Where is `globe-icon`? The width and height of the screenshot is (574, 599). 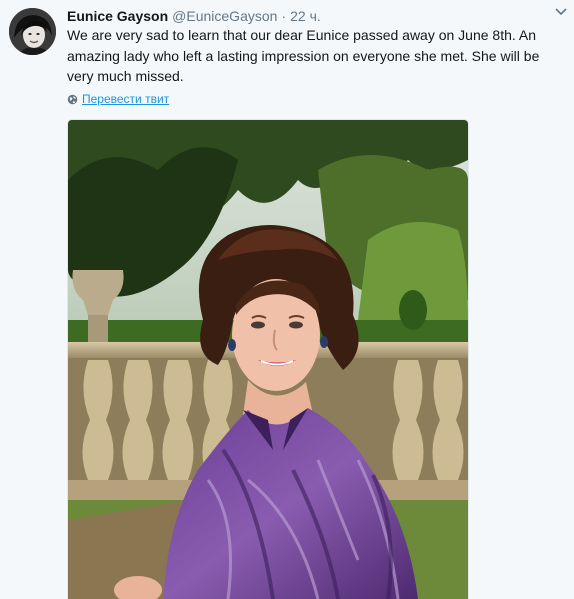 globe-icon is located at coordinates (72, 99).